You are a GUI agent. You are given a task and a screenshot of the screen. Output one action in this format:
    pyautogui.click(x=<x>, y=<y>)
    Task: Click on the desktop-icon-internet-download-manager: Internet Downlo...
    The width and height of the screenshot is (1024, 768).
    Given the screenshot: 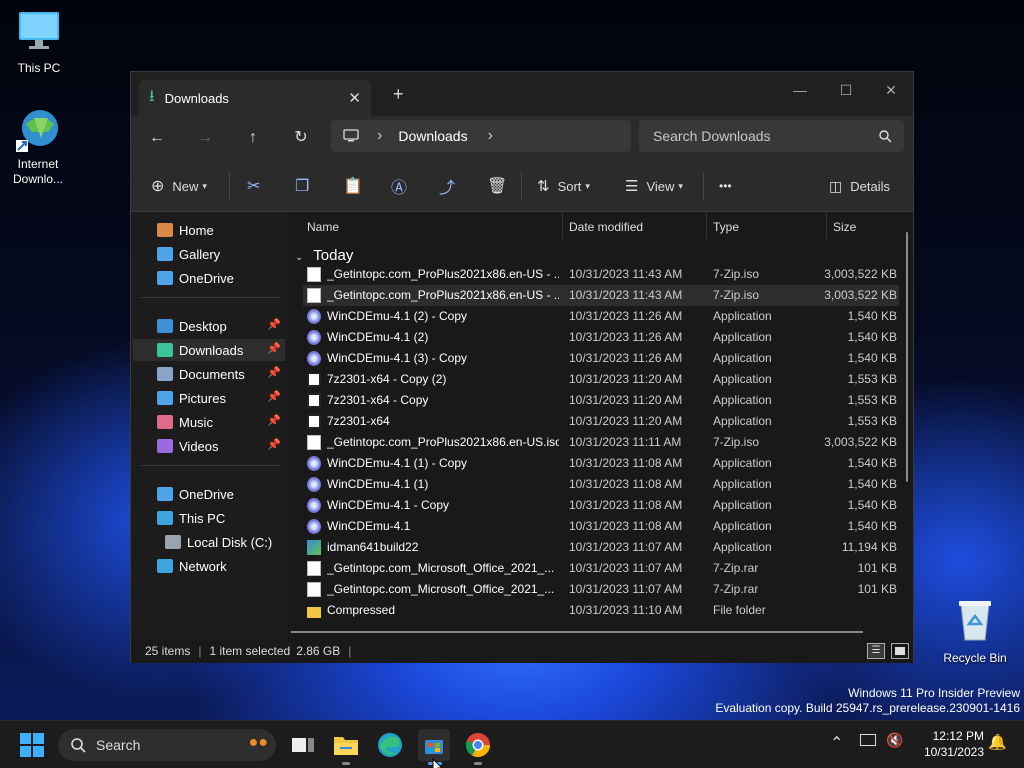 What is the action you would take?
    pyautogui.click(x=38, y=146)
    